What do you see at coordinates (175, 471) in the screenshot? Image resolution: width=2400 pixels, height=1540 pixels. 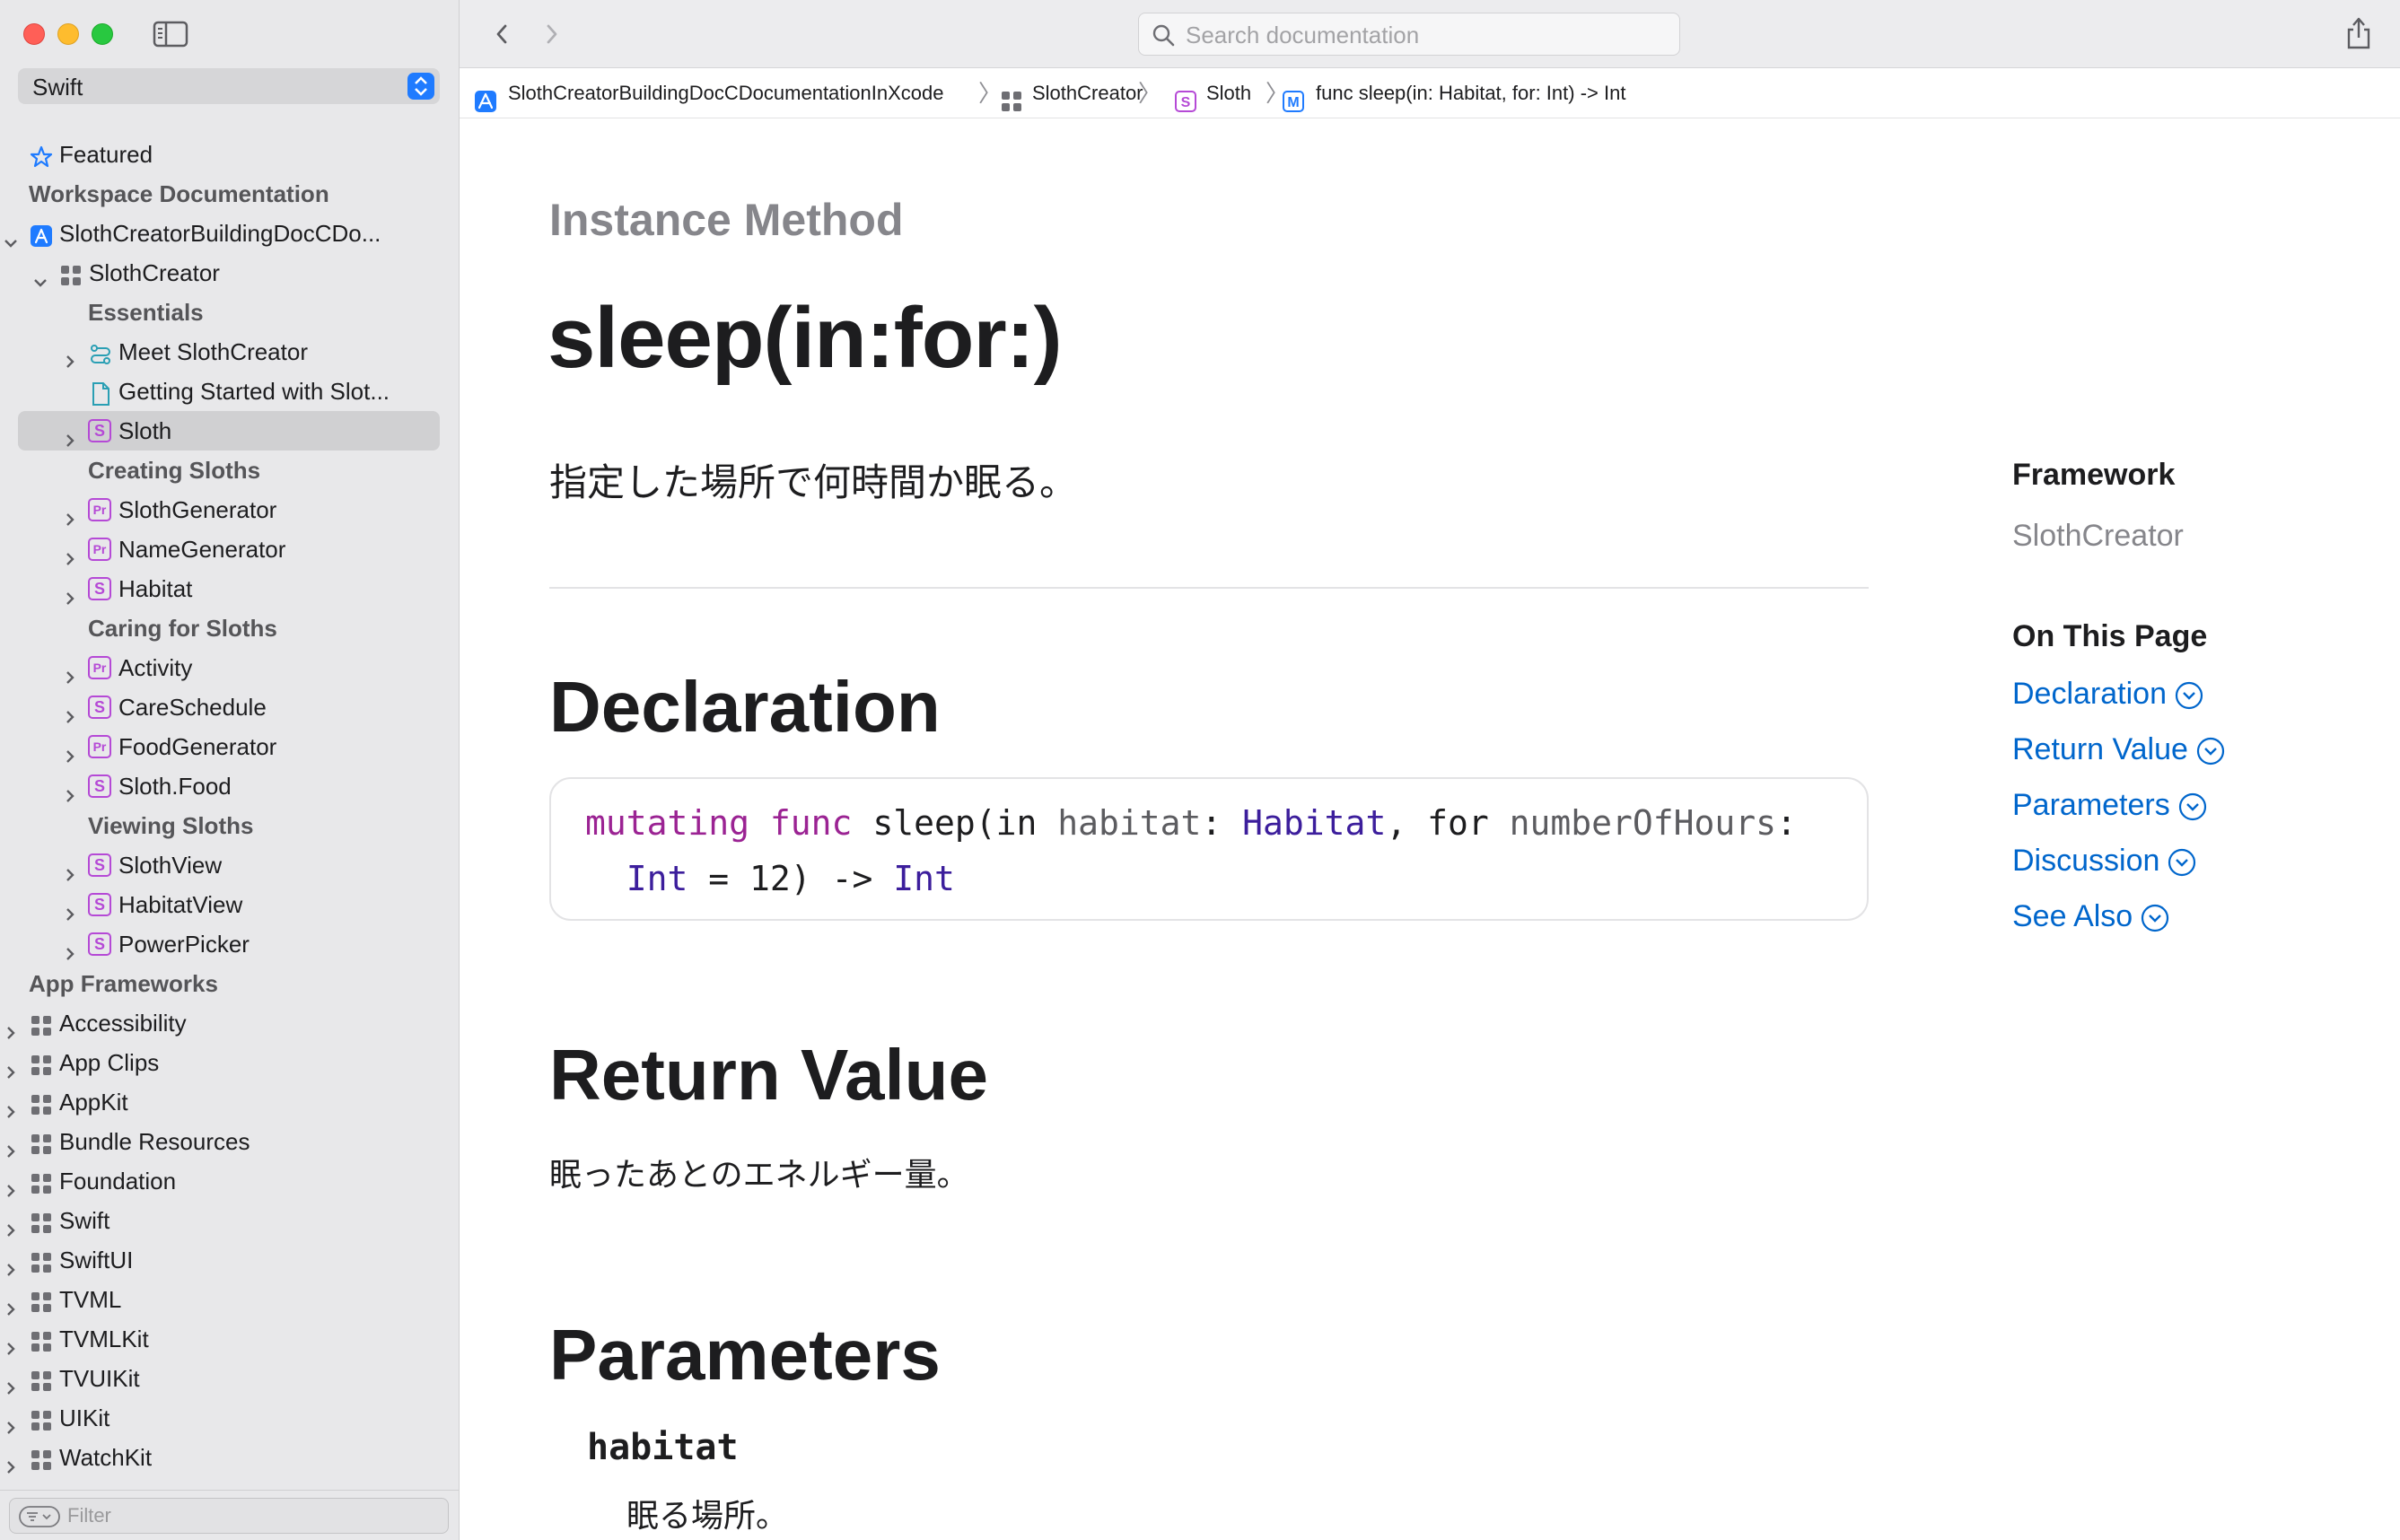 I see `sidebar-section-label: Creating Sloths` at bounding box center [175, 471].